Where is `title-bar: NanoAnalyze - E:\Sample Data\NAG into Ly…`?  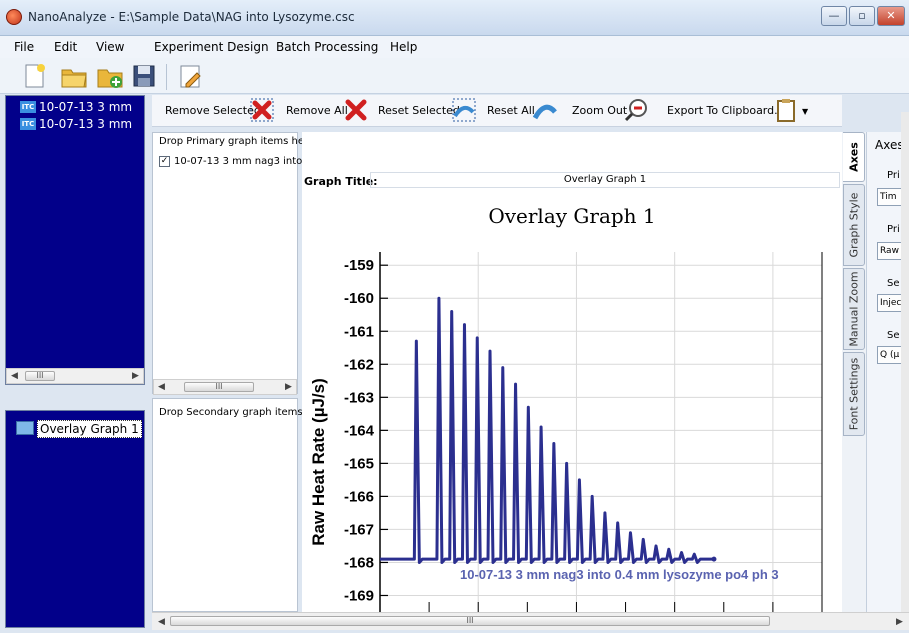
title-bar: NanoAnalyze - E:\Sample Data\NAG into Ly… is located at coordinates (454, 18).